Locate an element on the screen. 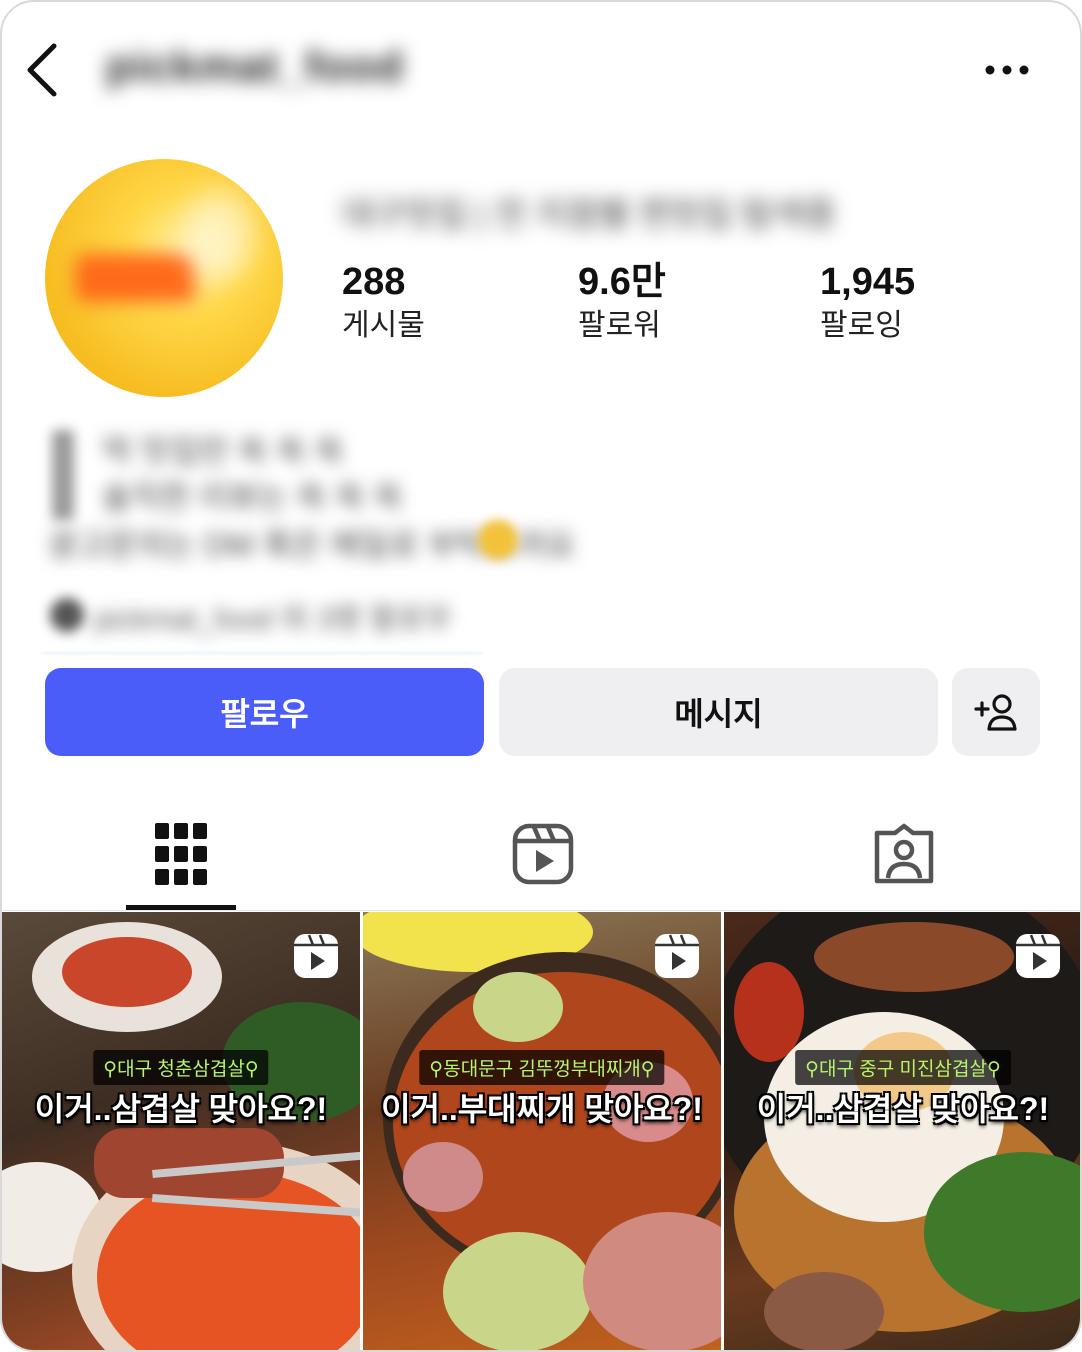 The width and height of the screenshot is (1082, 1352). more-horizontal-icon is located at coordinates (1007, 70).